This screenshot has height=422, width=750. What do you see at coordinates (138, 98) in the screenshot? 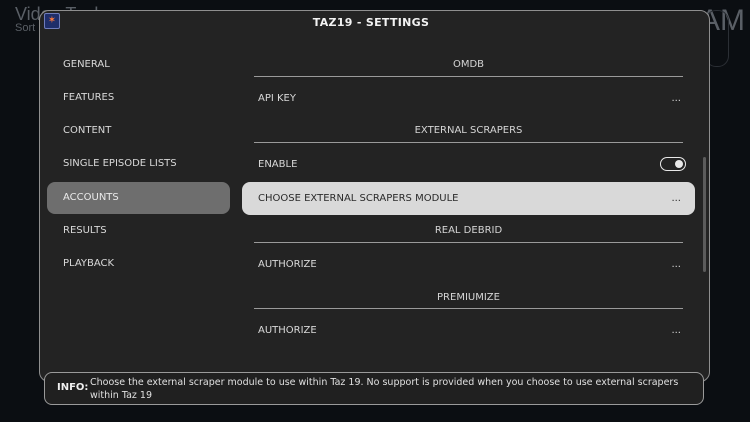
I see `sidebar-item-features: FEATURES` at bounding box center [138, 98].